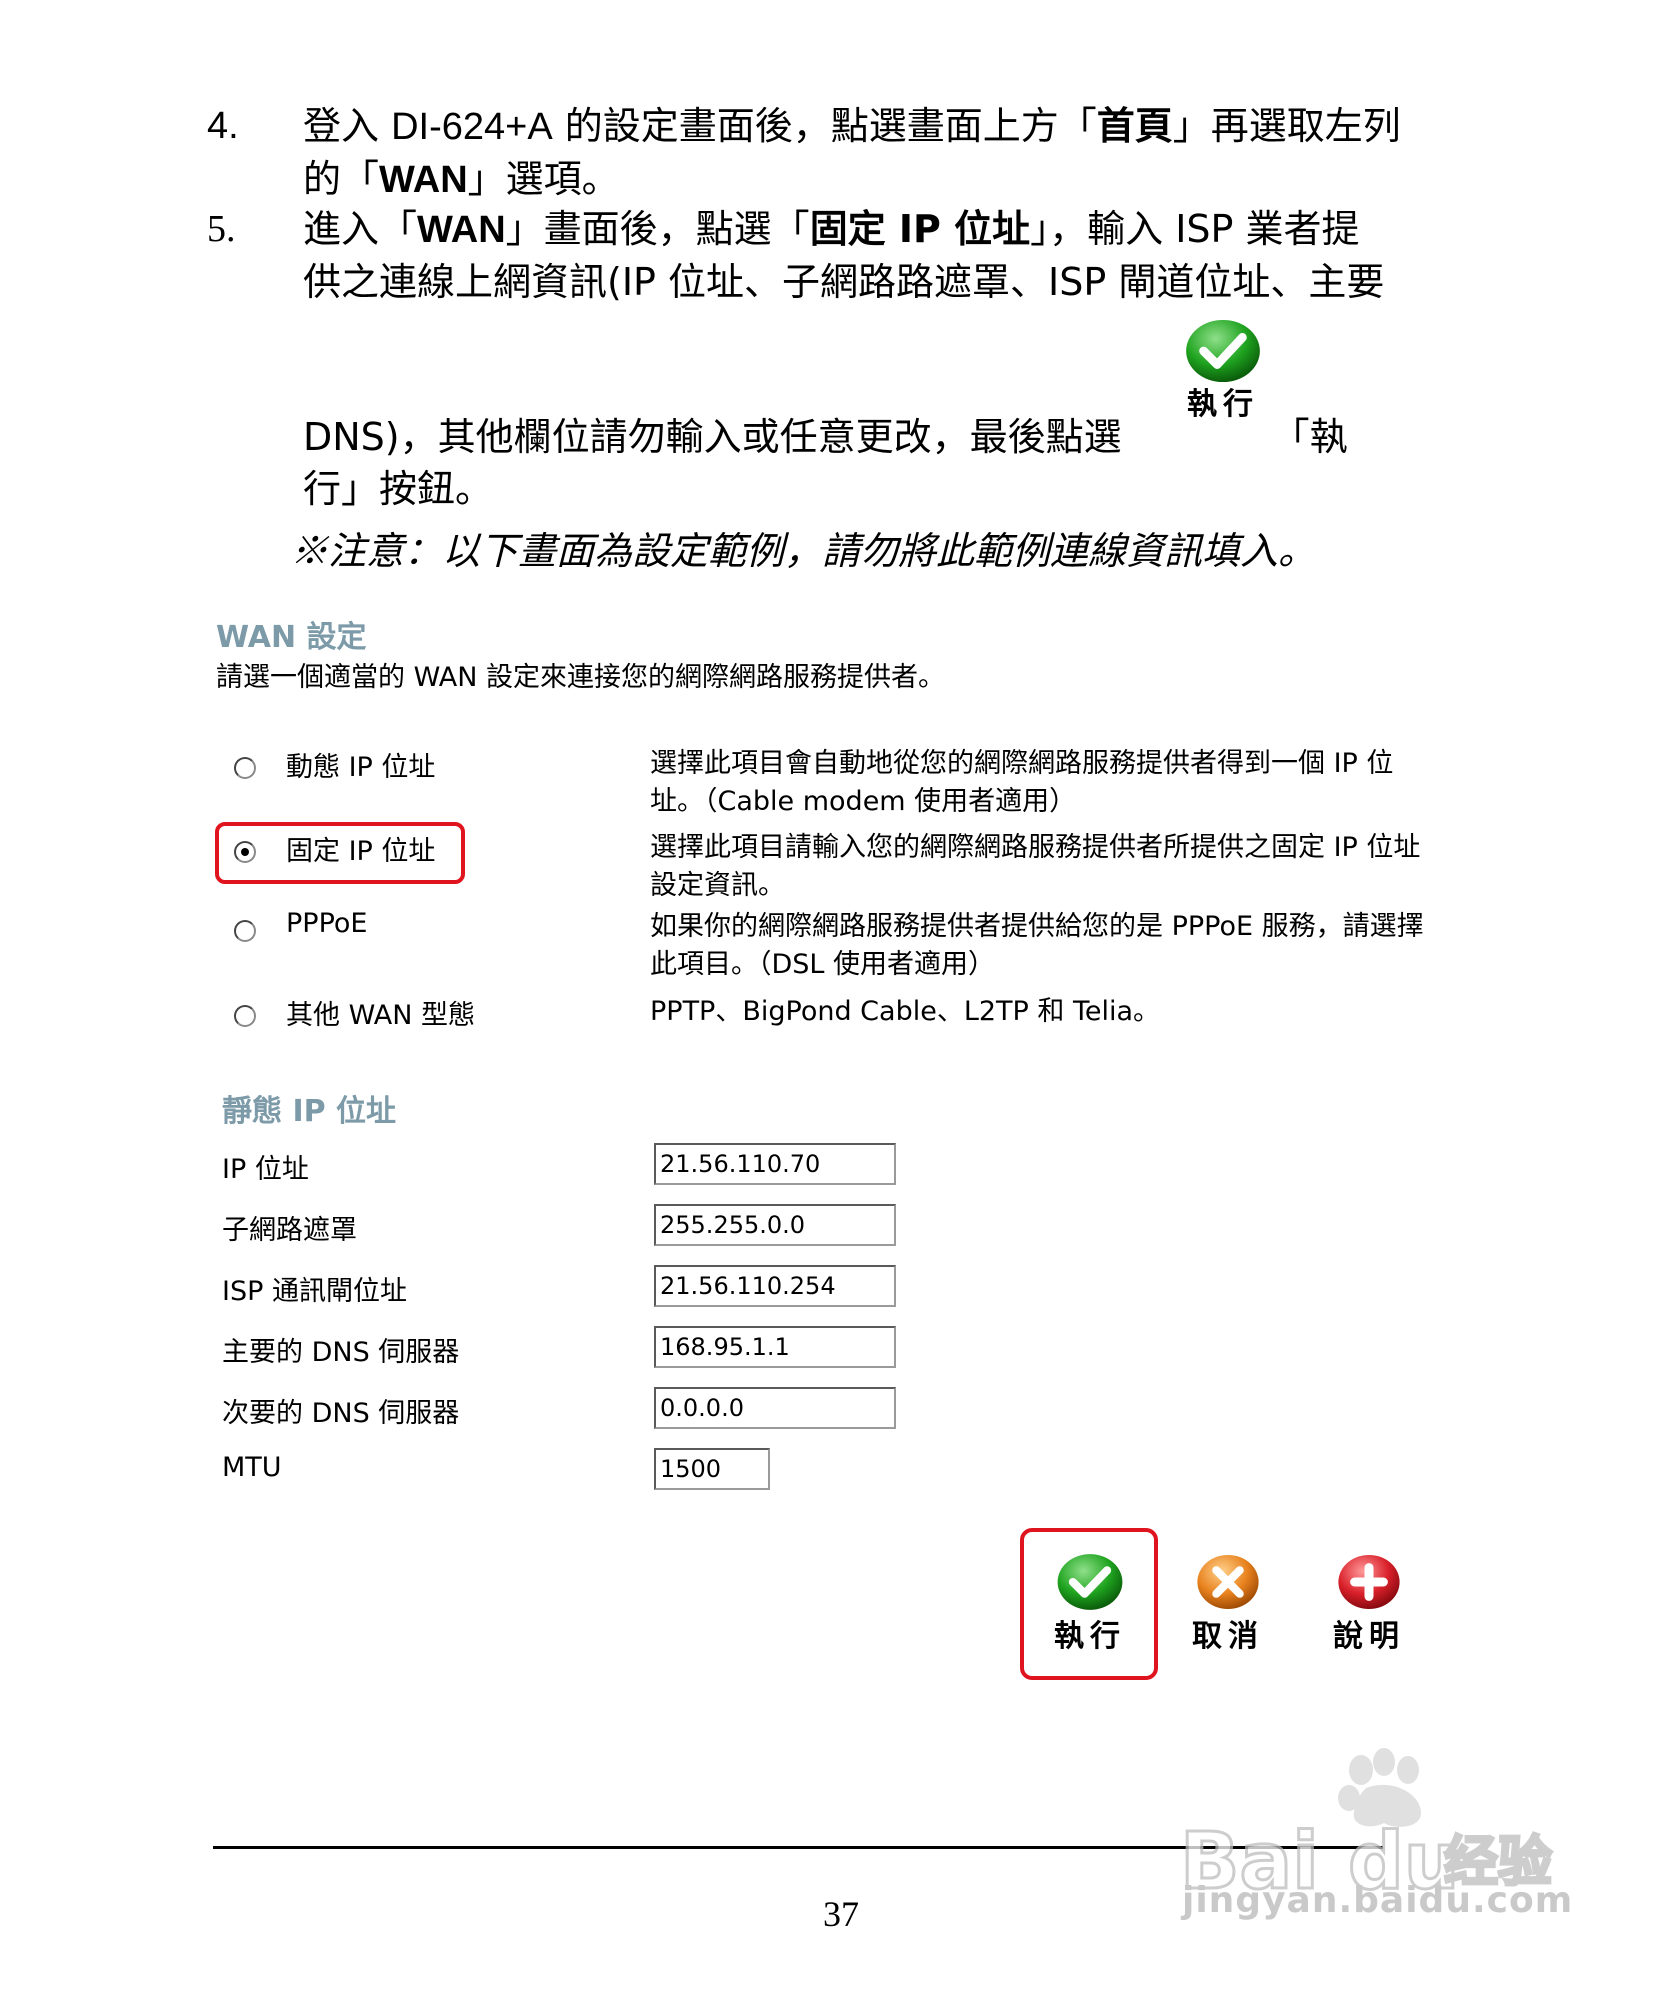 The width and height of the screenshot is (1661, 2000). Describe the element at coordinates (775, 1164) in the screenshot. I see `ip-address-input` at that location.